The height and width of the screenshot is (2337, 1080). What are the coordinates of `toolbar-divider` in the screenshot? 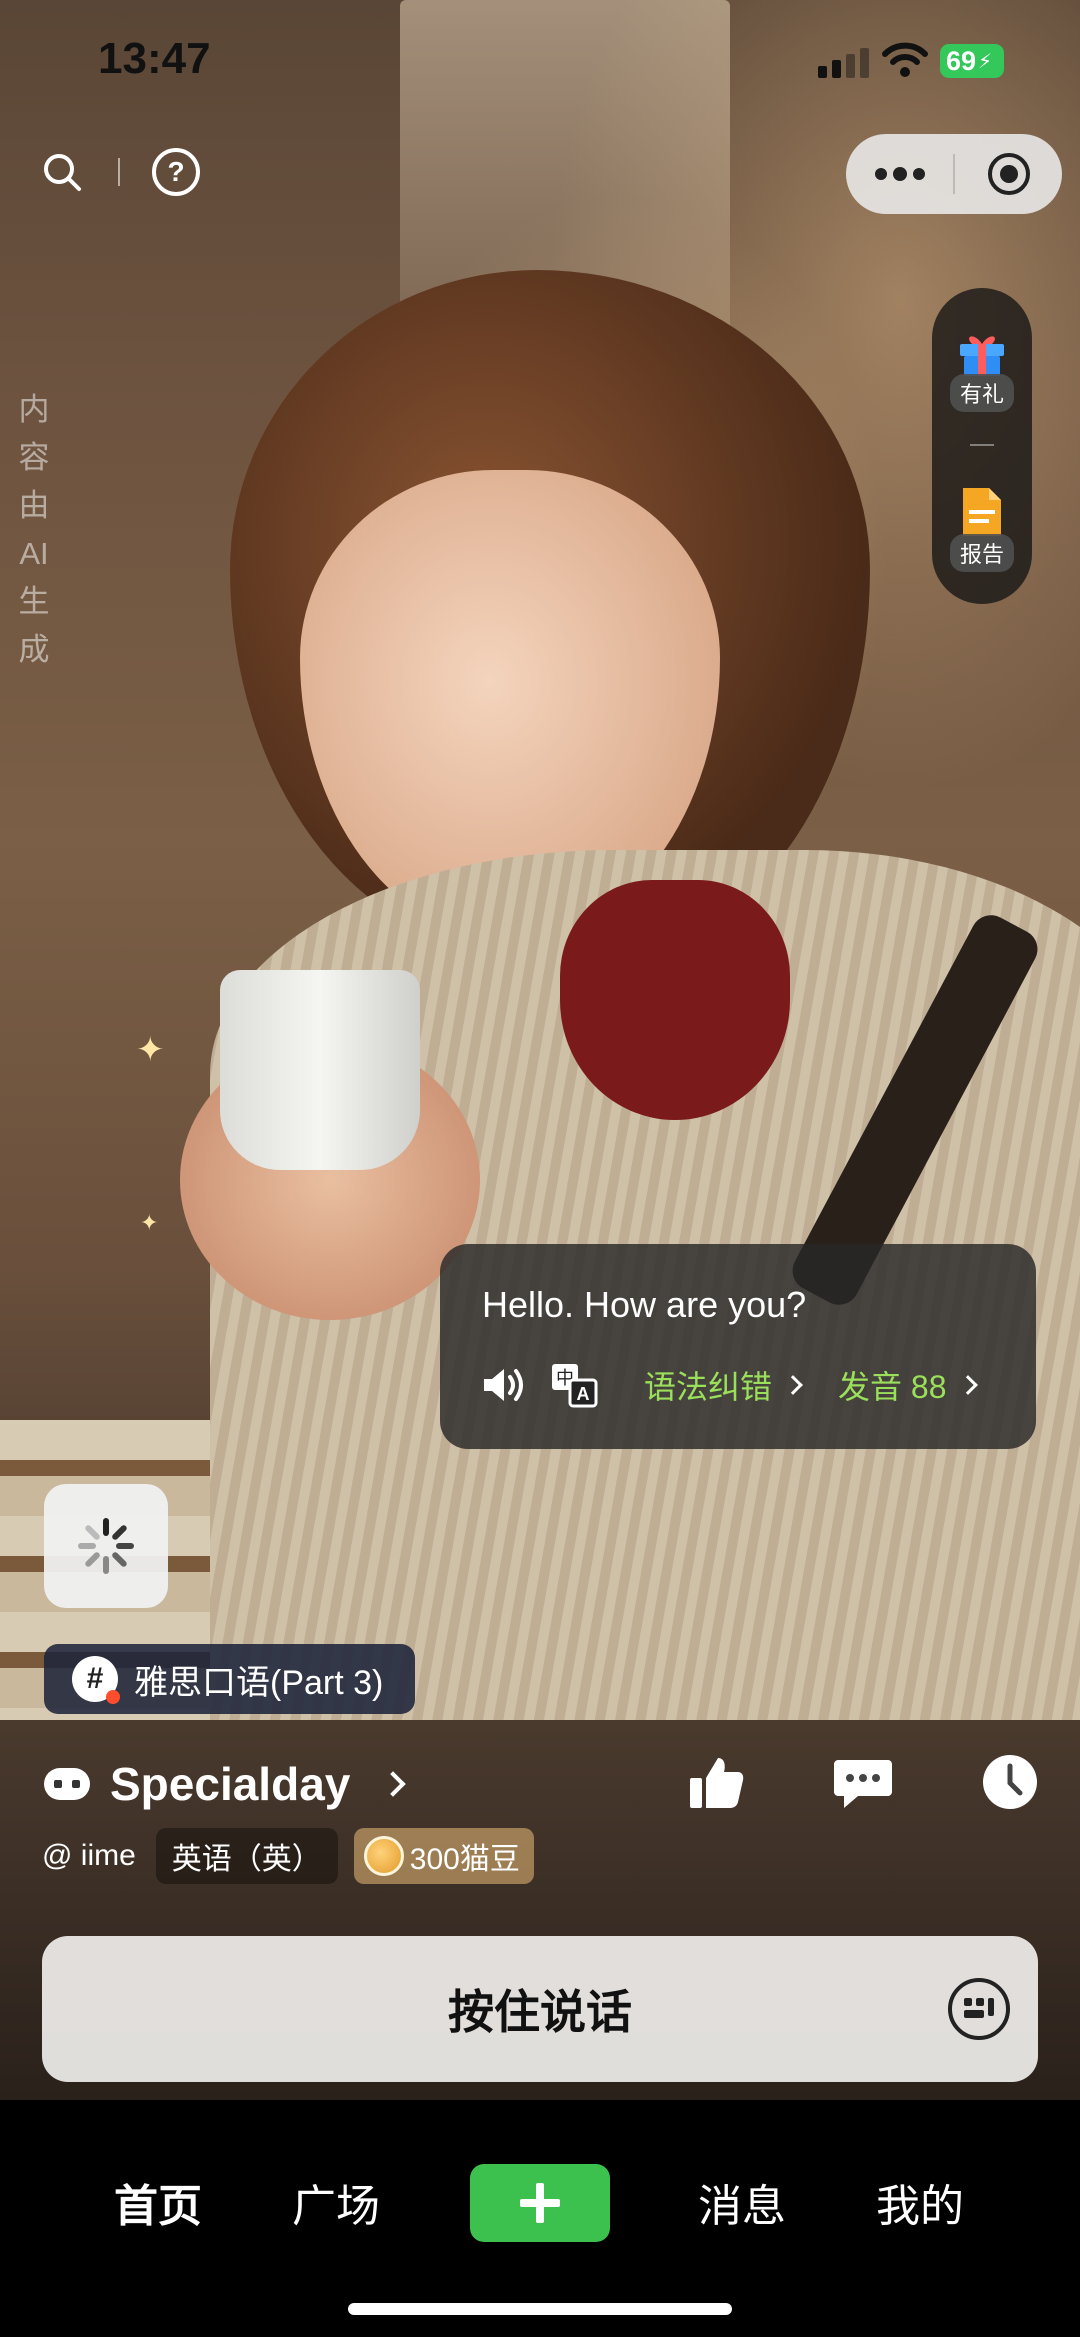 It's located at (119, 172).